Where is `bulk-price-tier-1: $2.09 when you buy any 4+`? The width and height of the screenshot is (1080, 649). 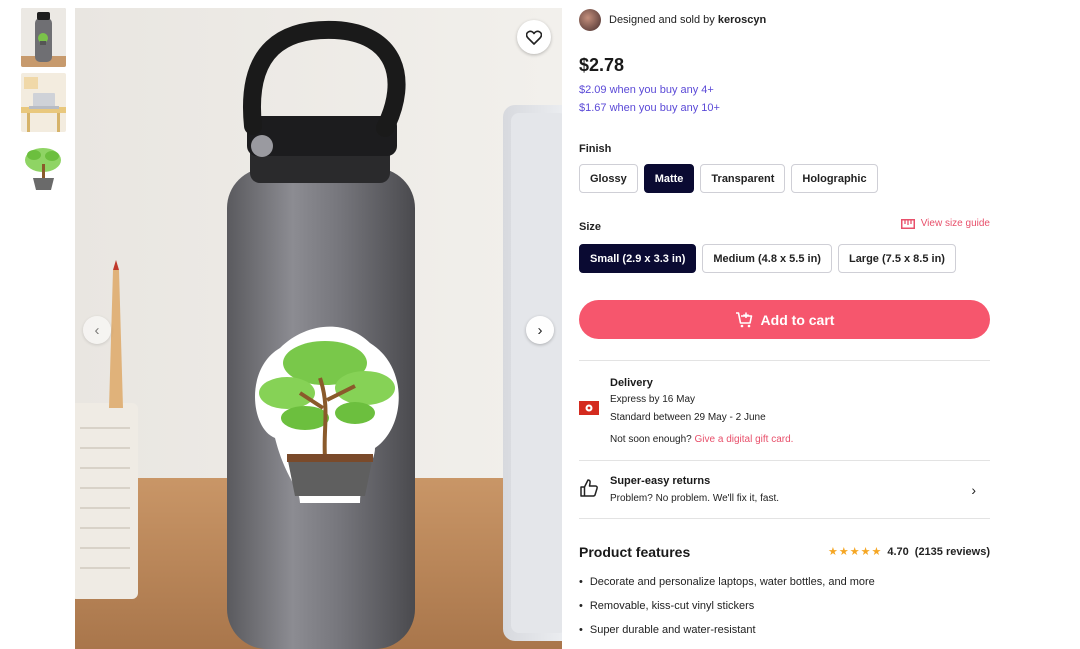 bulk-price-tier-1: $2.09 when you buy any 4+ is located at coordinates (646, 90).